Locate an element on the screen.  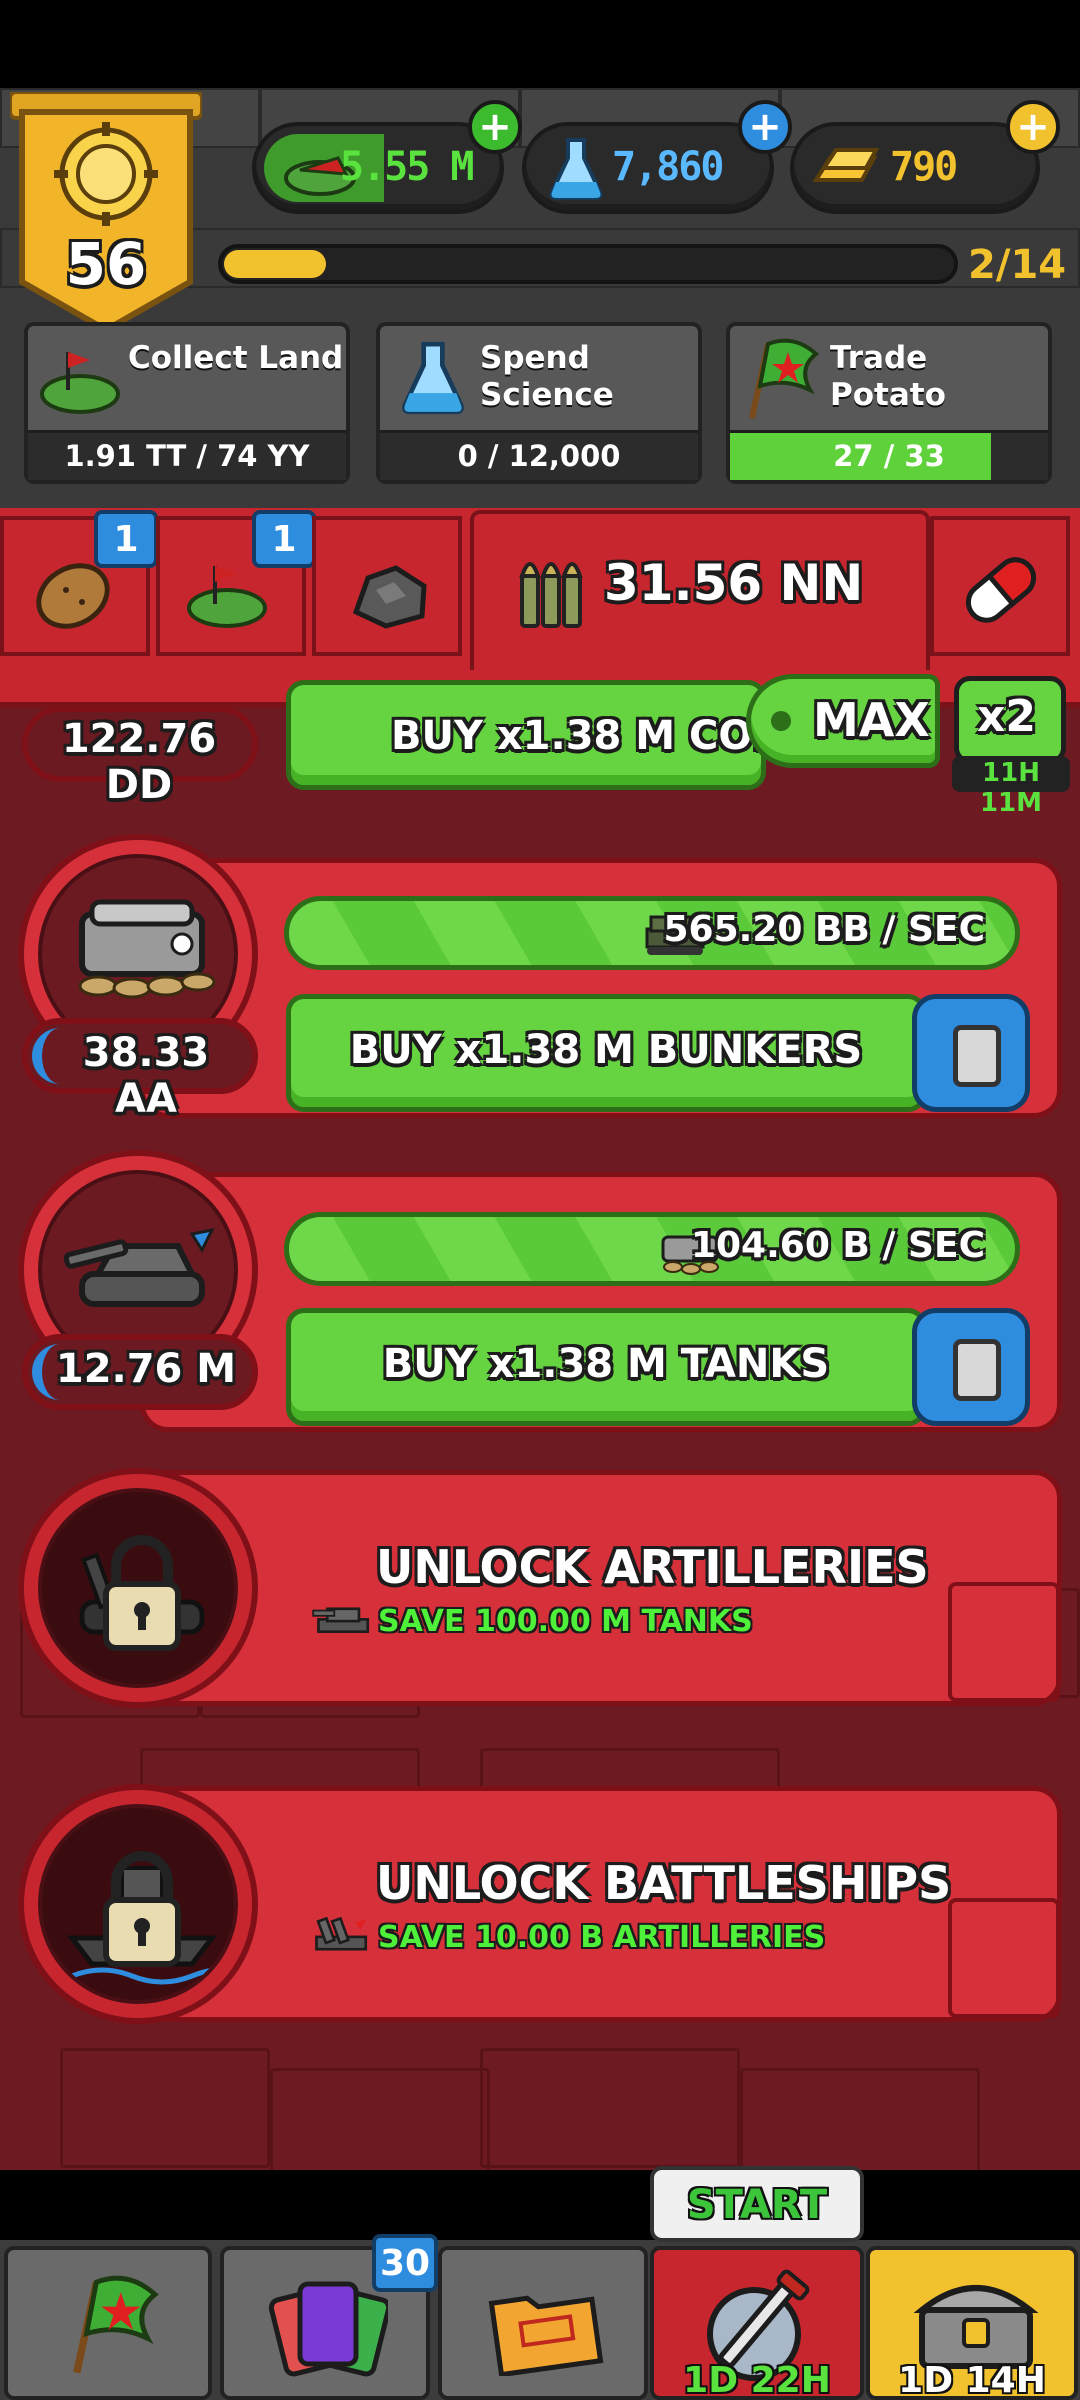
unit-count: 12.76 M is located at coordinates (146, 1369).